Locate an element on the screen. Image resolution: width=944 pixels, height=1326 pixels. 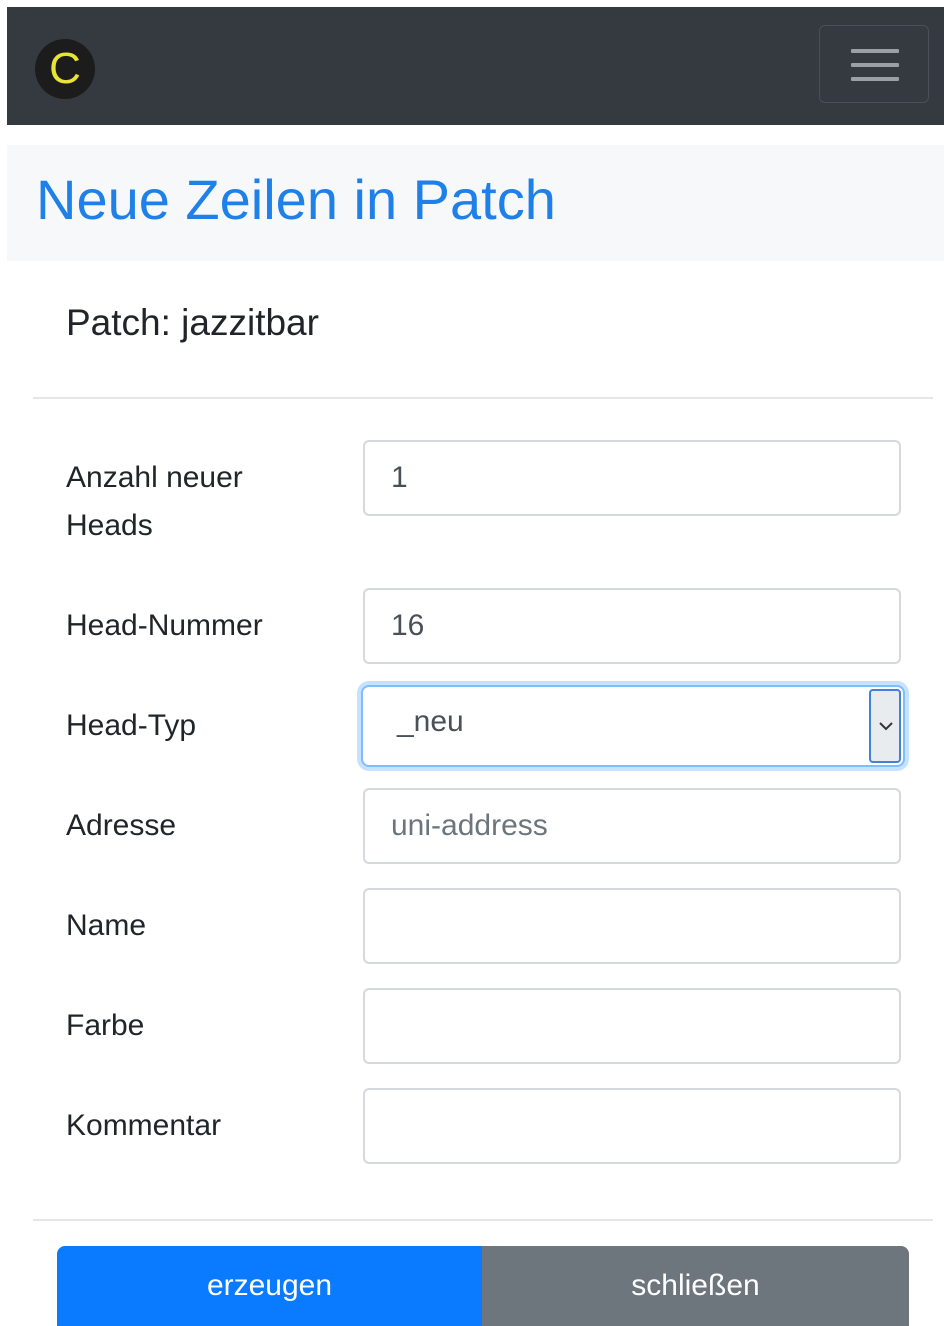
head-nummer-input is located at coordinates (632, 626).